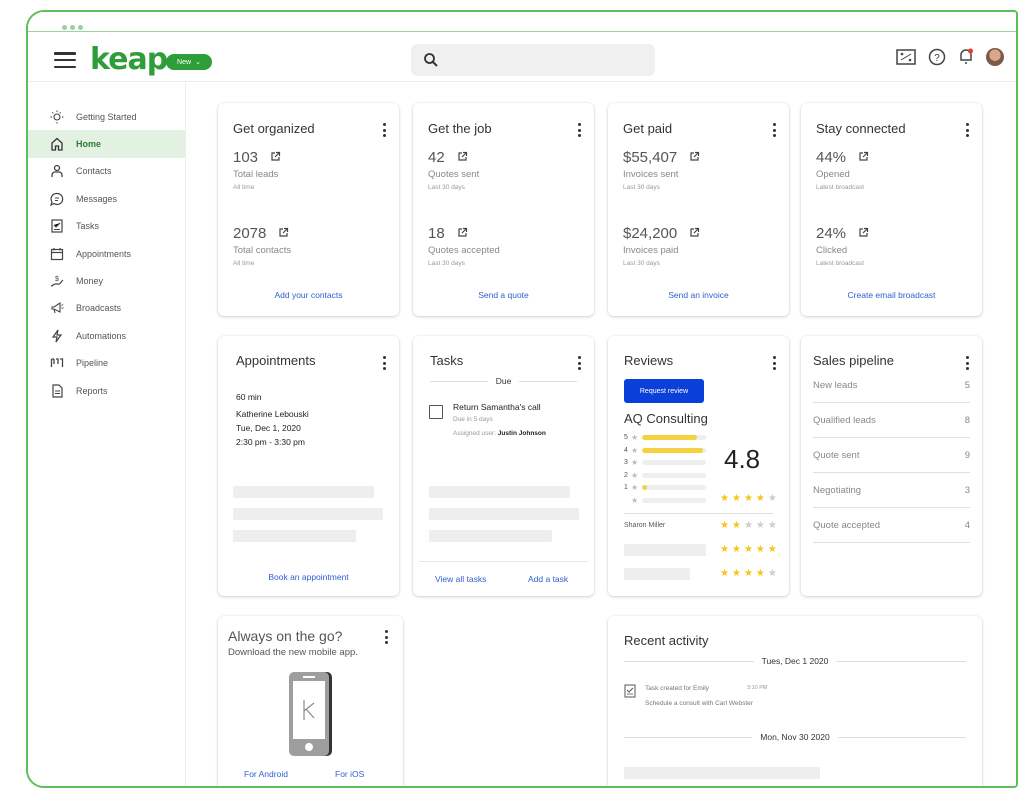 The height and width of the screenshot is (794, 1024). I want to click on sidebar-item-home: Home, so click(106, 144).